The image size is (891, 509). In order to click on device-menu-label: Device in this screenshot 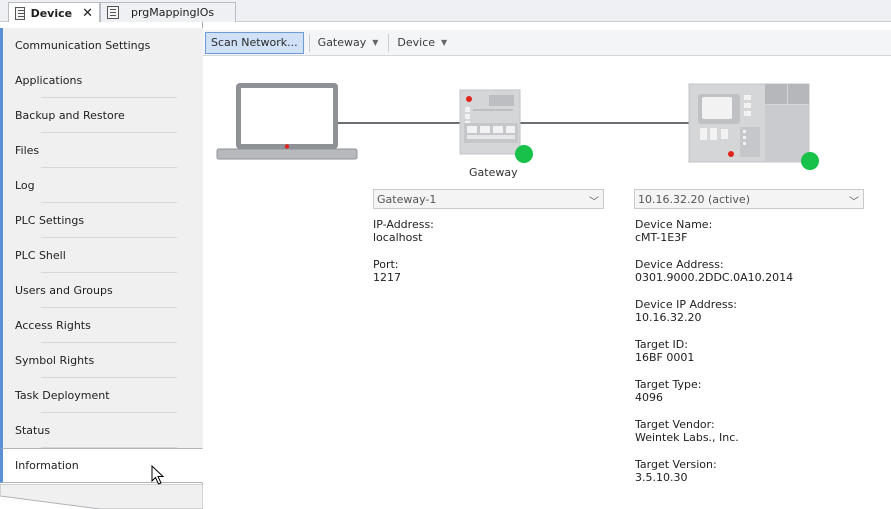, I will do `click(416, 42)`.